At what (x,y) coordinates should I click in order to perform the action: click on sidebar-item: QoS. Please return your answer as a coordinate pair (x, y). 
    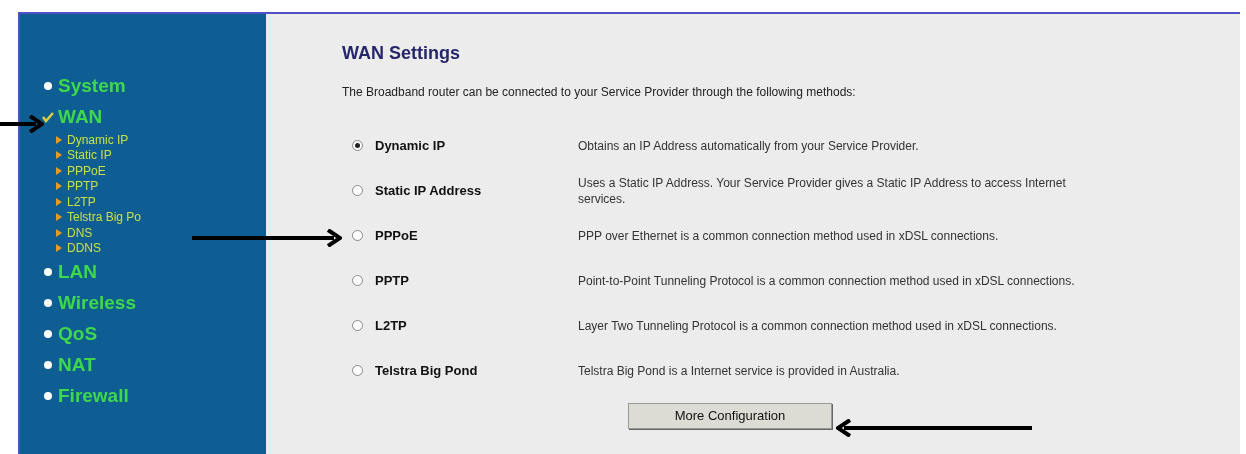
    Looking at the image, I should click on (78, 333).